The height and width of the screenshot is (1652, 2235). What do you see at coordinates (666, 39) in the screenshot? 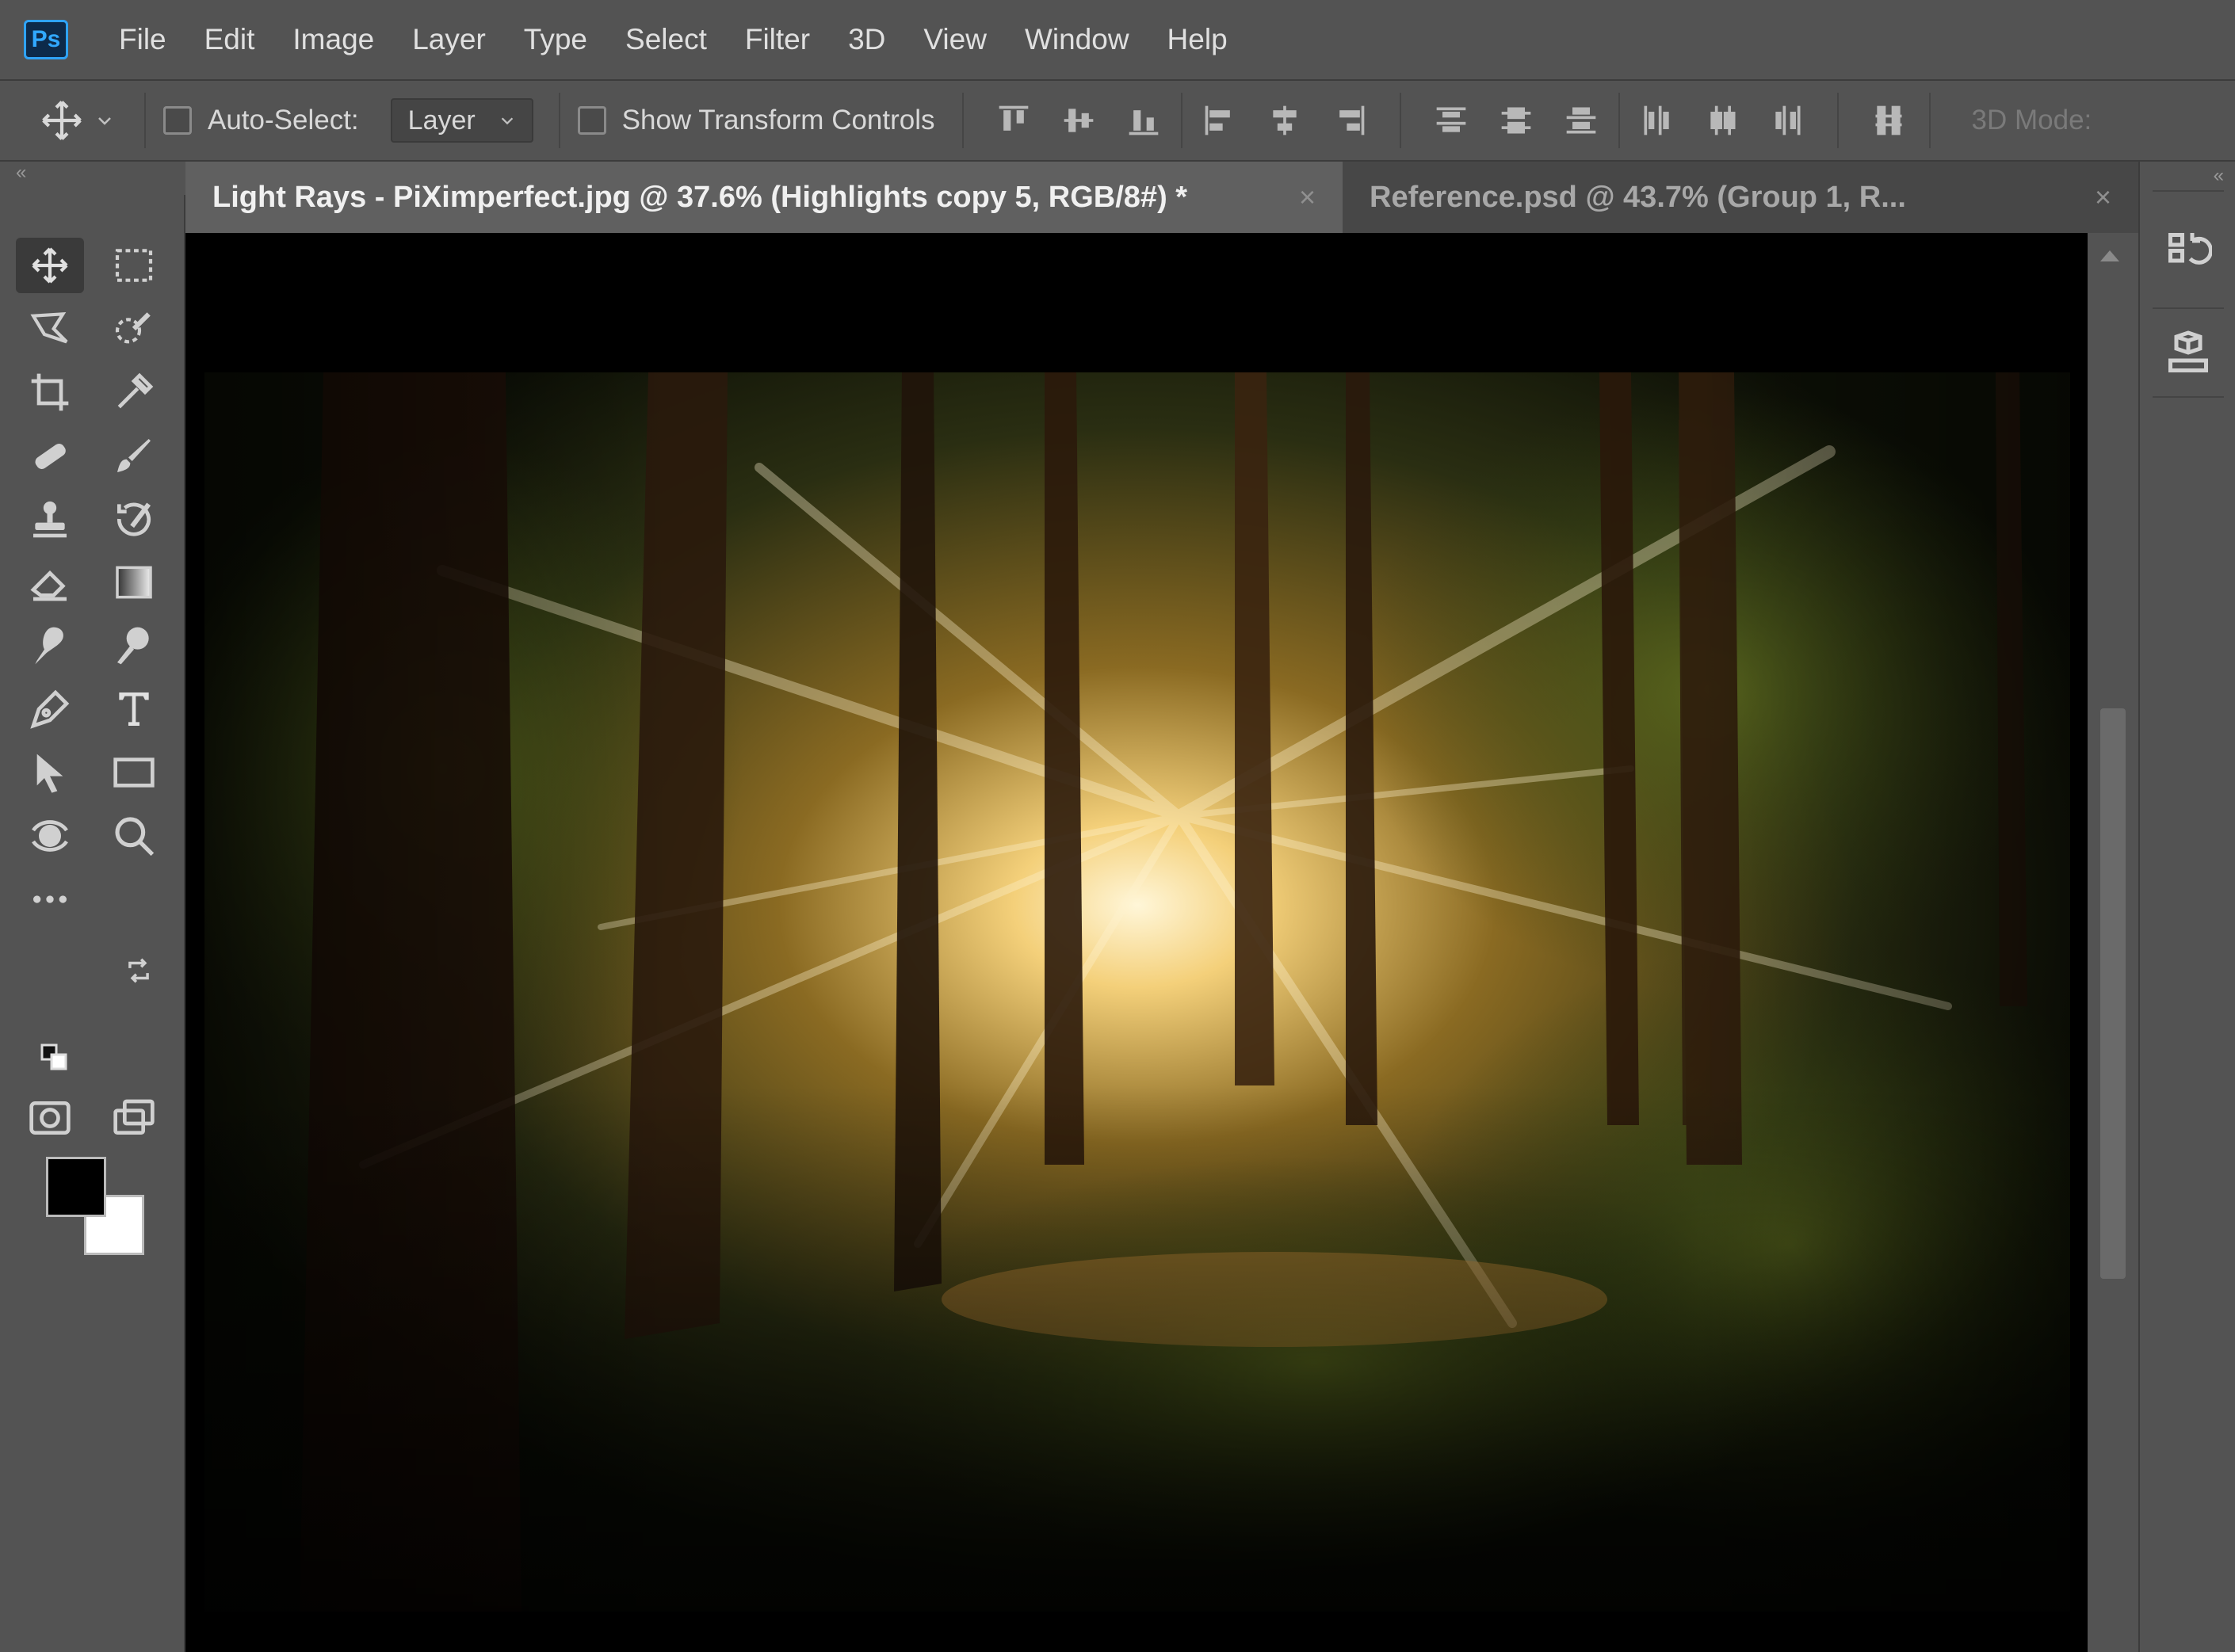
I see `menu-select: Select` at bounding box center [666, 39].